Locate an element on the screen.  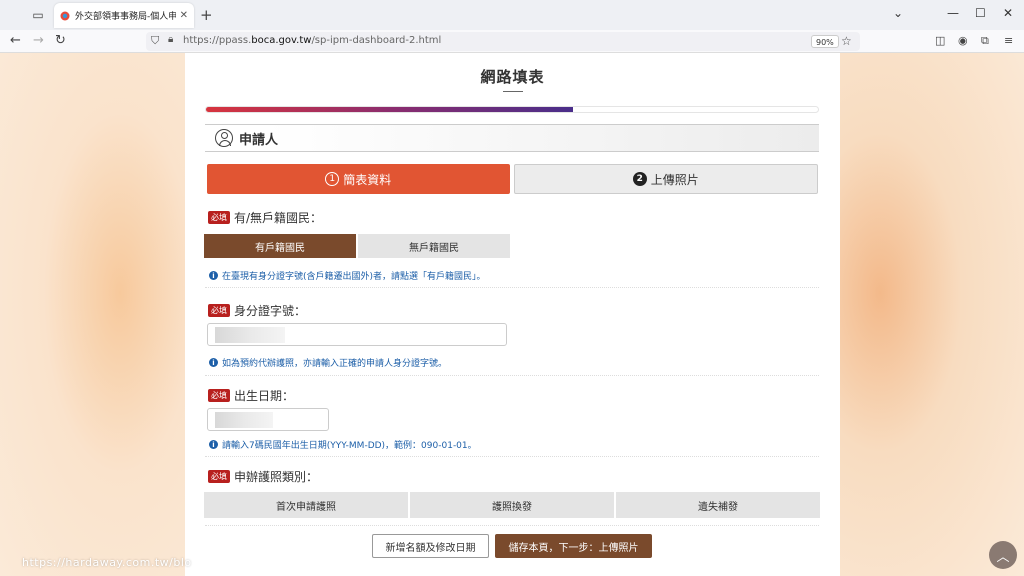
step-tab-basic-info: 1 簡表資料 is located at coordinates (358, 179).